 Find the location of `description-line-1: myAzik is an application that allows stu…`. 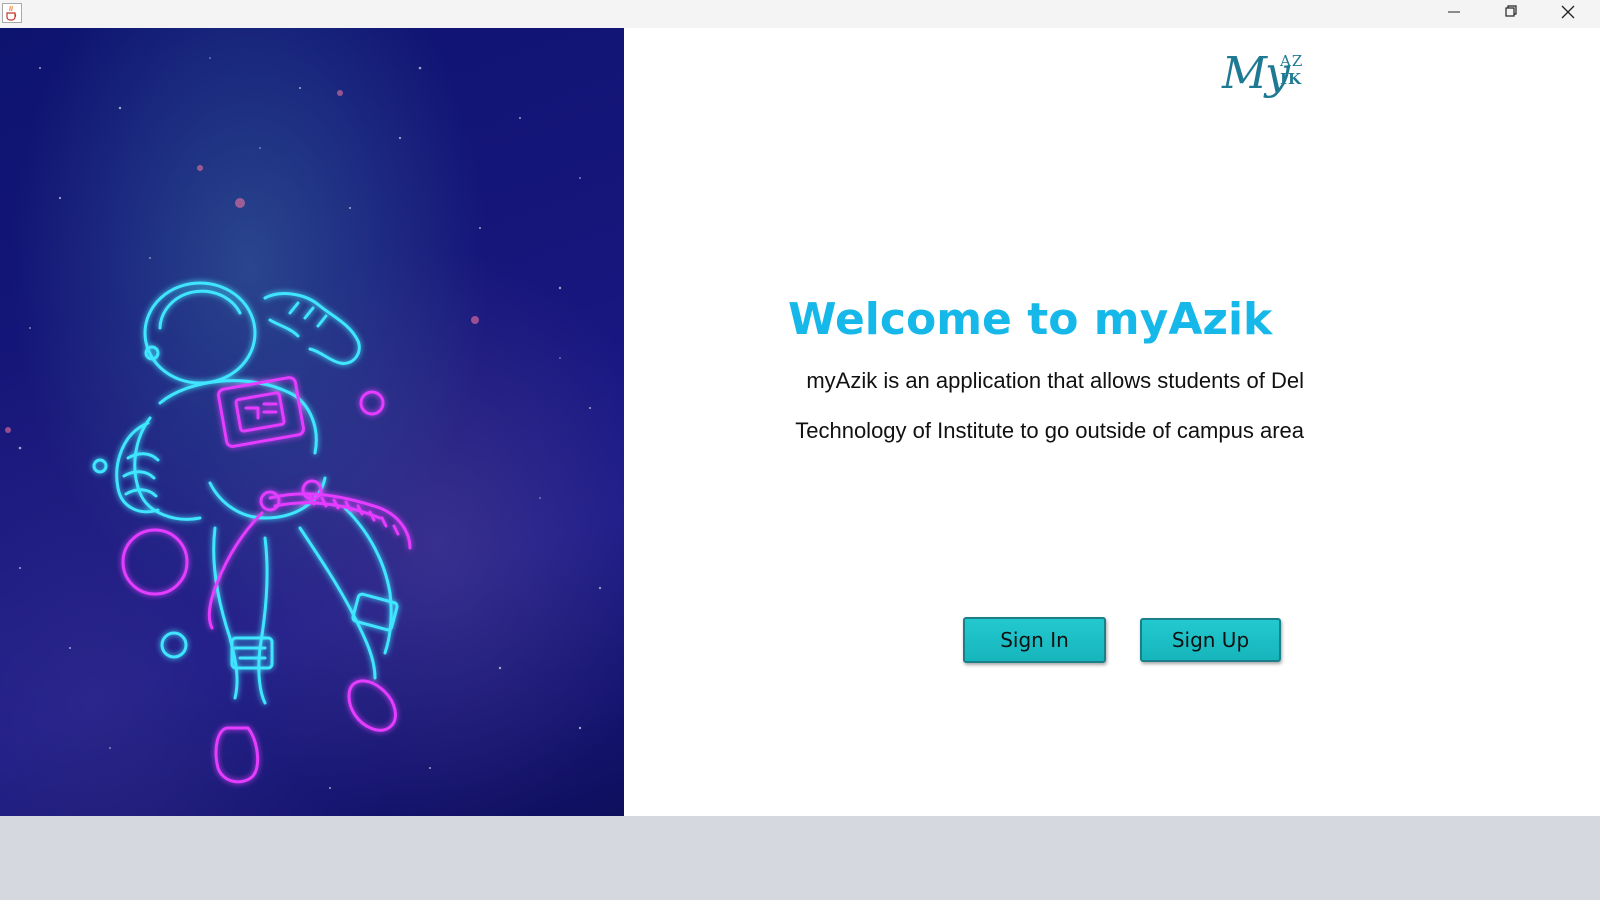

description-line-1: myAzik is an application that allows stu… is located at coordinates (1055, 380).